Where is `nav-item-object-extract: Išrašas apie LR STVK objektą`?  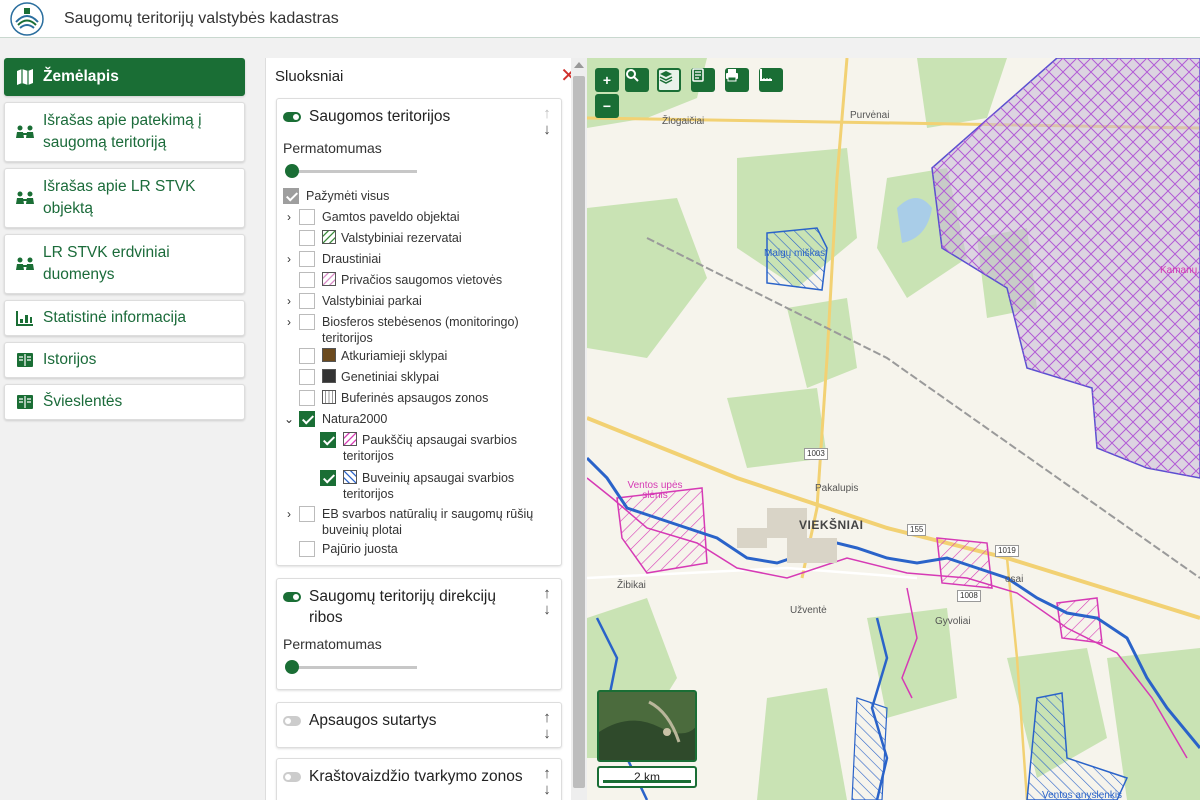 nav-item-object-extract: Išrašas apie LR STVK objektą is located at coordinates (124, 198).